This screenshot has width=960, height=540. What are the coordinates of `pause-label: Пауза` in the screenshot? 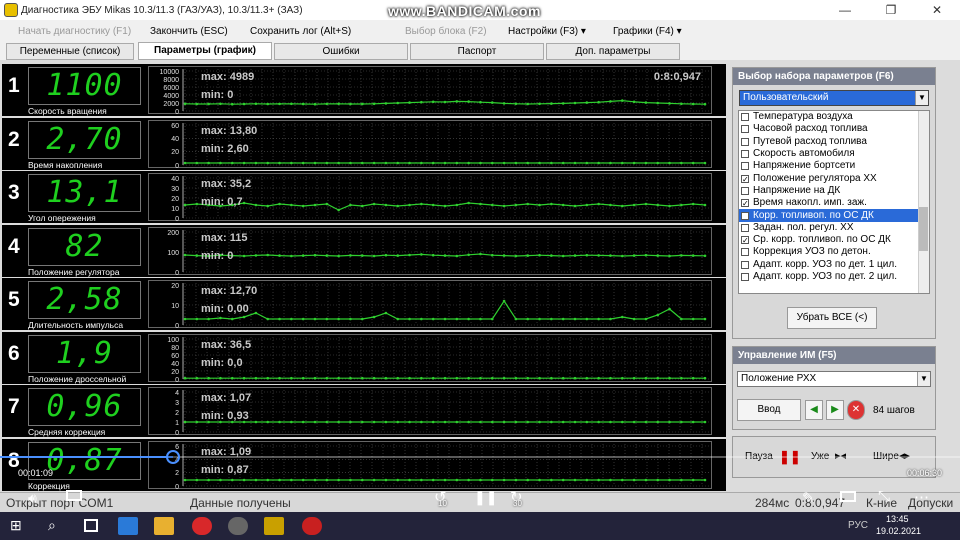 It's located at (759, 456).